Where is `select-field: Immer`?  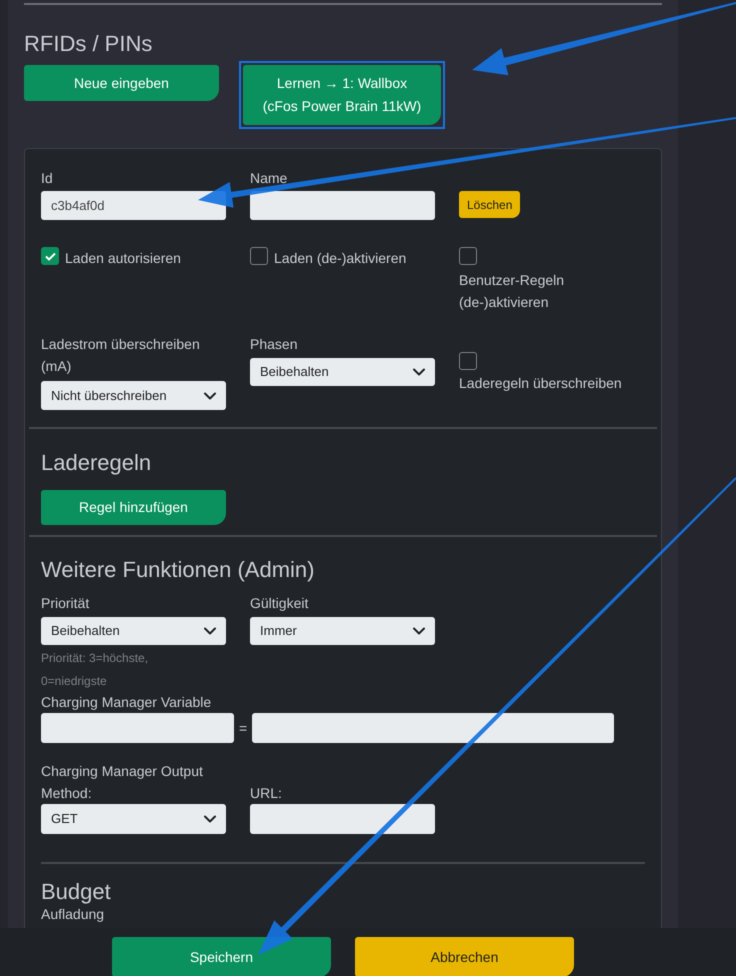
select-field: Immer is located at coordinates (342, 631).